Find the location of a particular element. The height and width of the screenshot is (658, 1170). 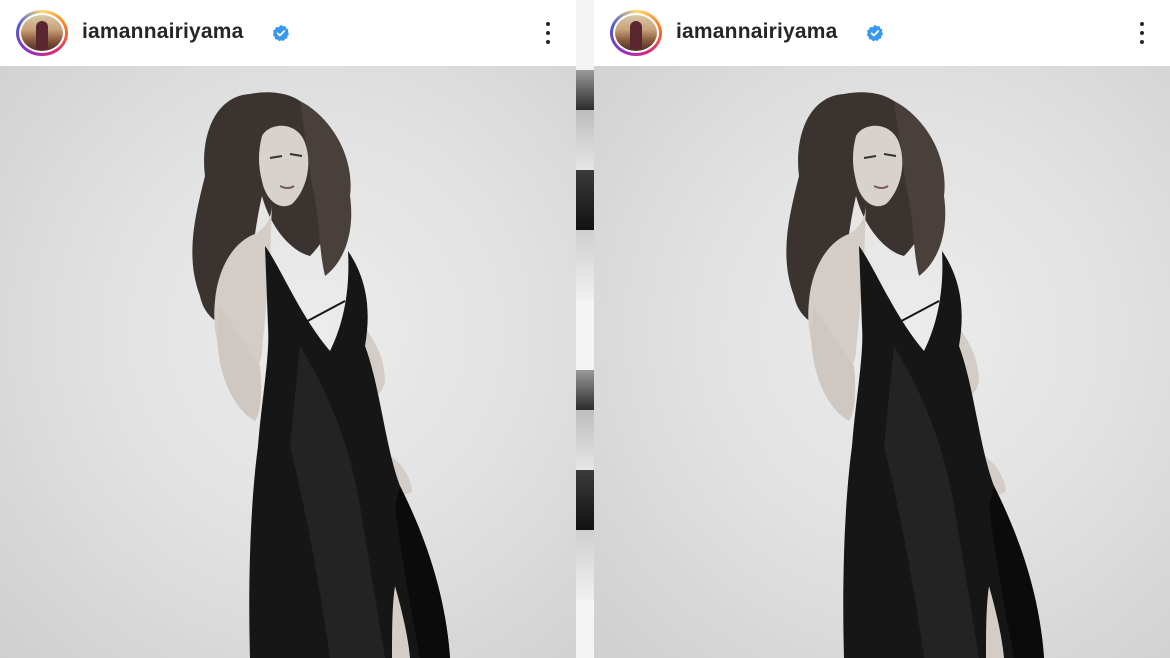

panel-divider is located at coordinates (585, 329).